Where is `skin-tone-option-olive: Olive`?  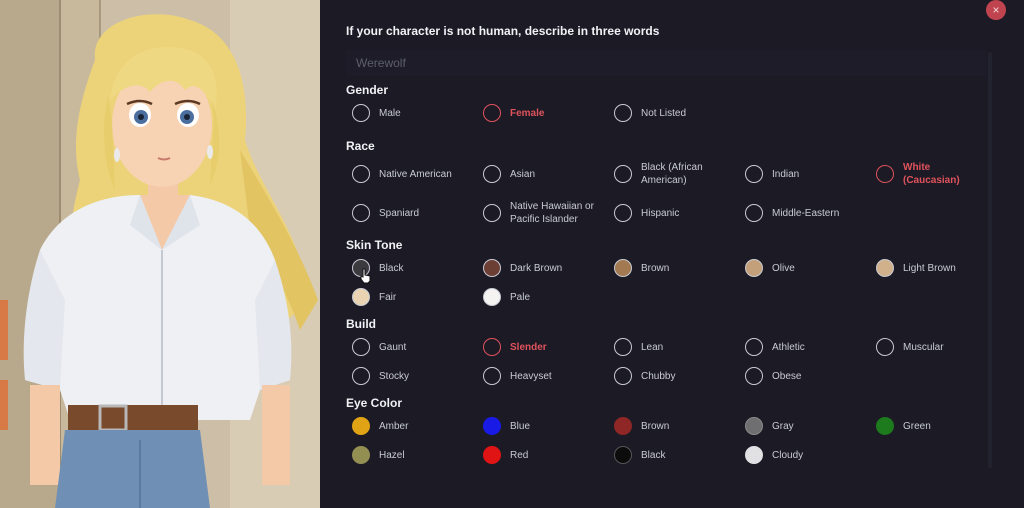 skin-tone-option-olive: Olive is located at coordinates (770, 268).